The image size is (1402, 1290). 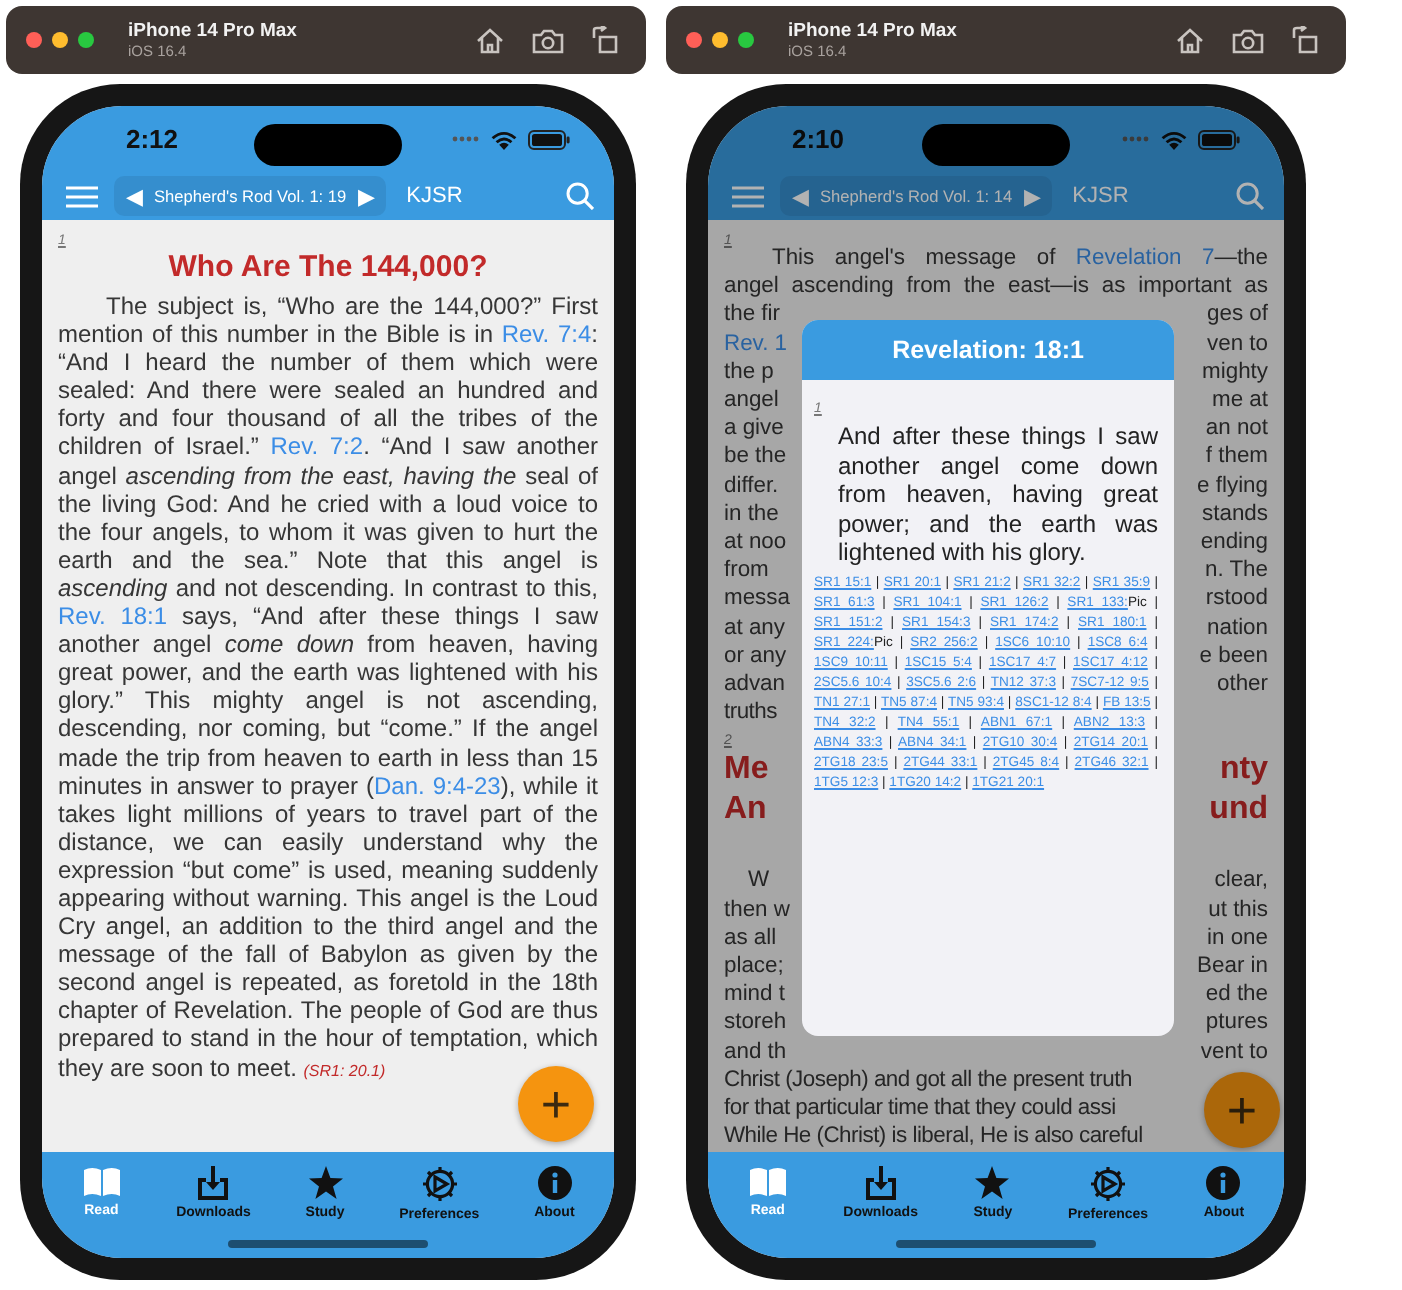 I want to click on text-fragment: f them, so click(x=1236, y=457).